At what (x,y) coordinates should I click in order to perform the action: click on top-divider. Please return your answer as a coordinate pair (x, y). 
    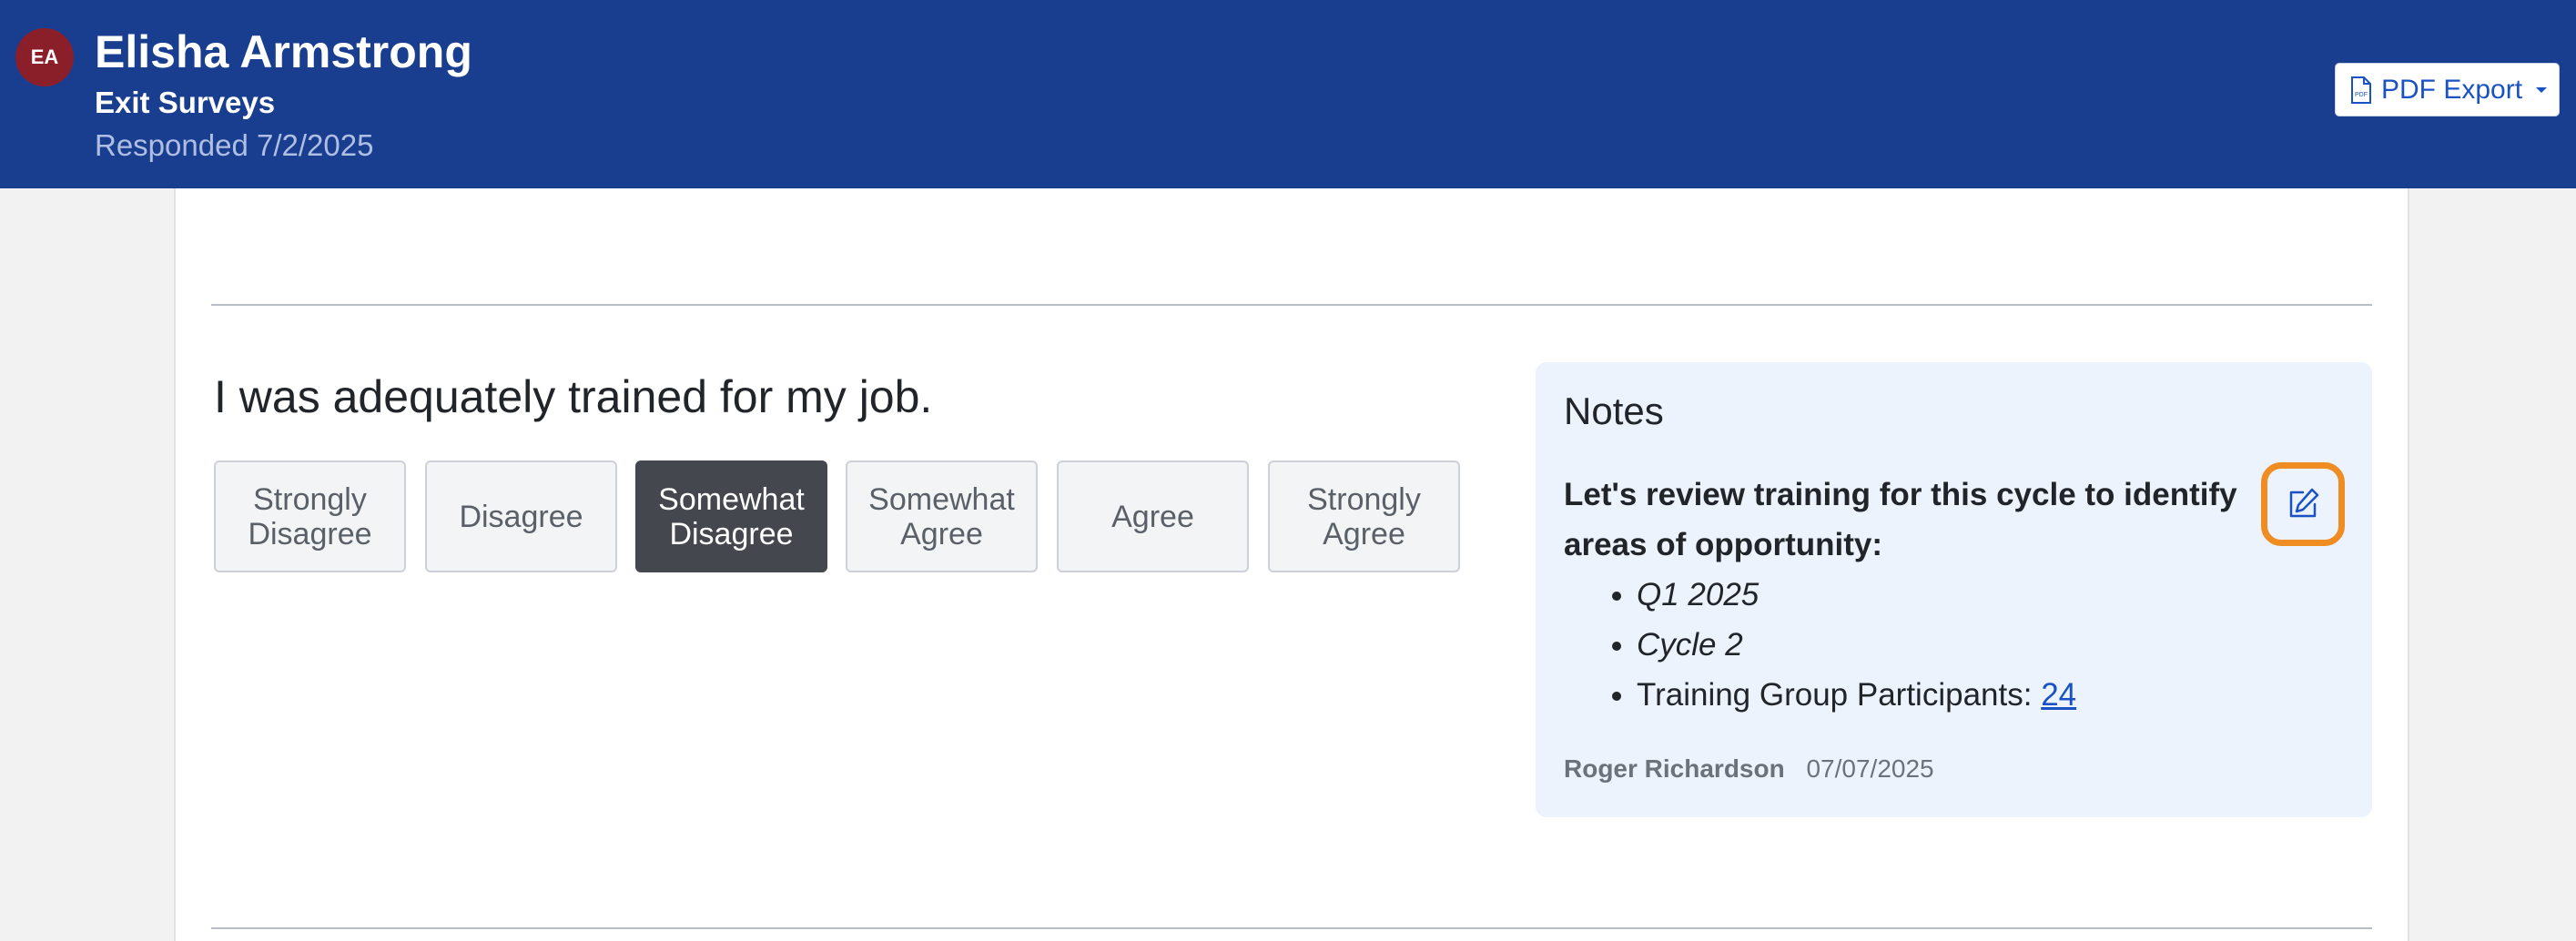
    Looking at the image, I should click on (1291, 305).